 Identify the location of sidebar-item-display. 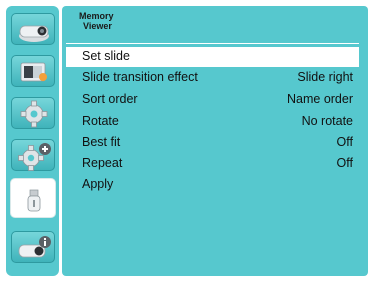
(33, 29).